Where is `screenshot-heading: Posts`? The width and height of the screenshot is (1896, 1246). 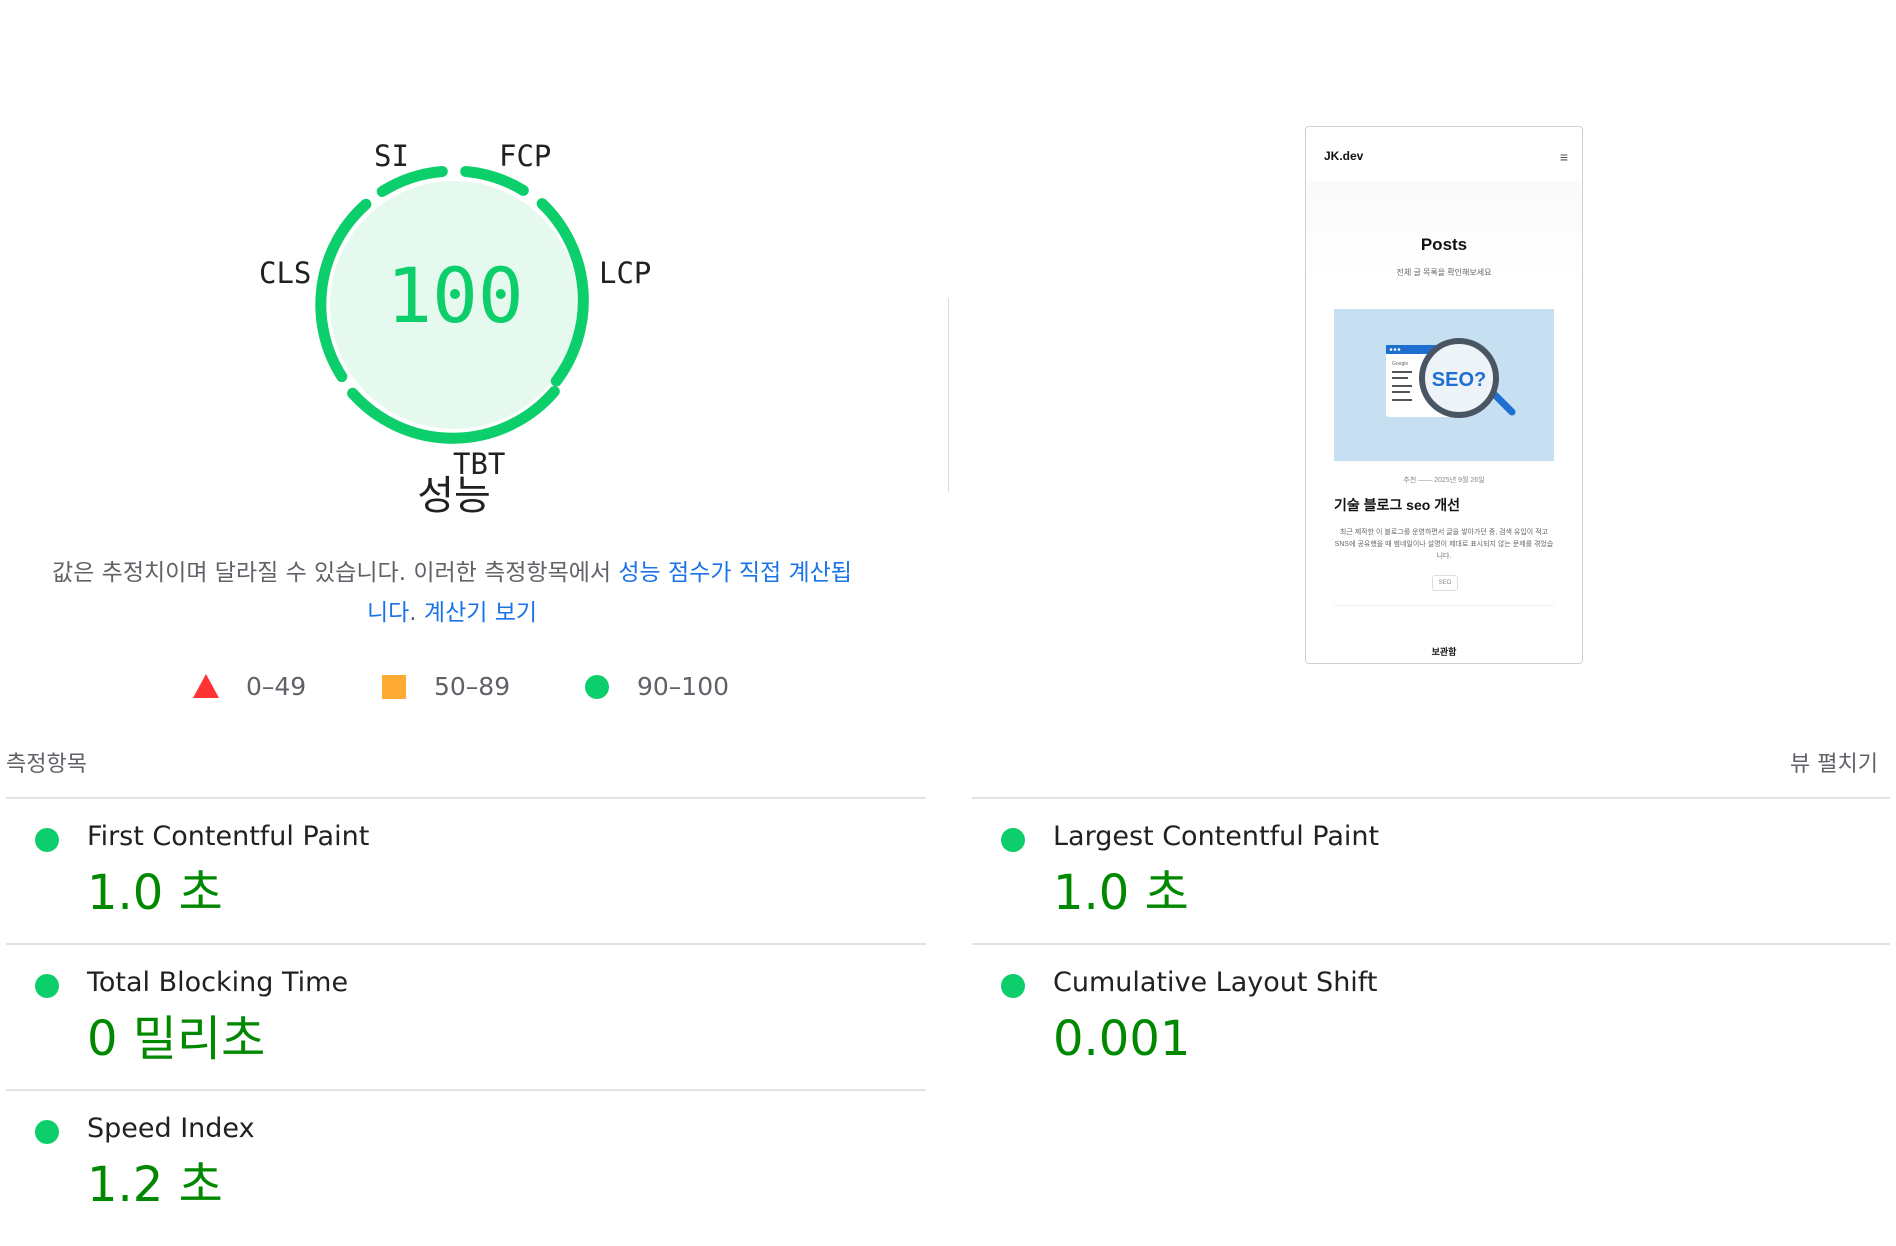 screenshot-heading: Posts is located at coordinates (1444, 244).